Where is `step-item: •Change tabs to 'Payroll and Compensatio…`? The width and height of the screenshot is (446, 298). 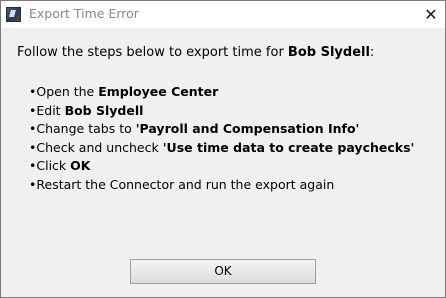 step-item: •Change tabs to 'Payroll and Compensatio… is located at coordinates (221, 129).